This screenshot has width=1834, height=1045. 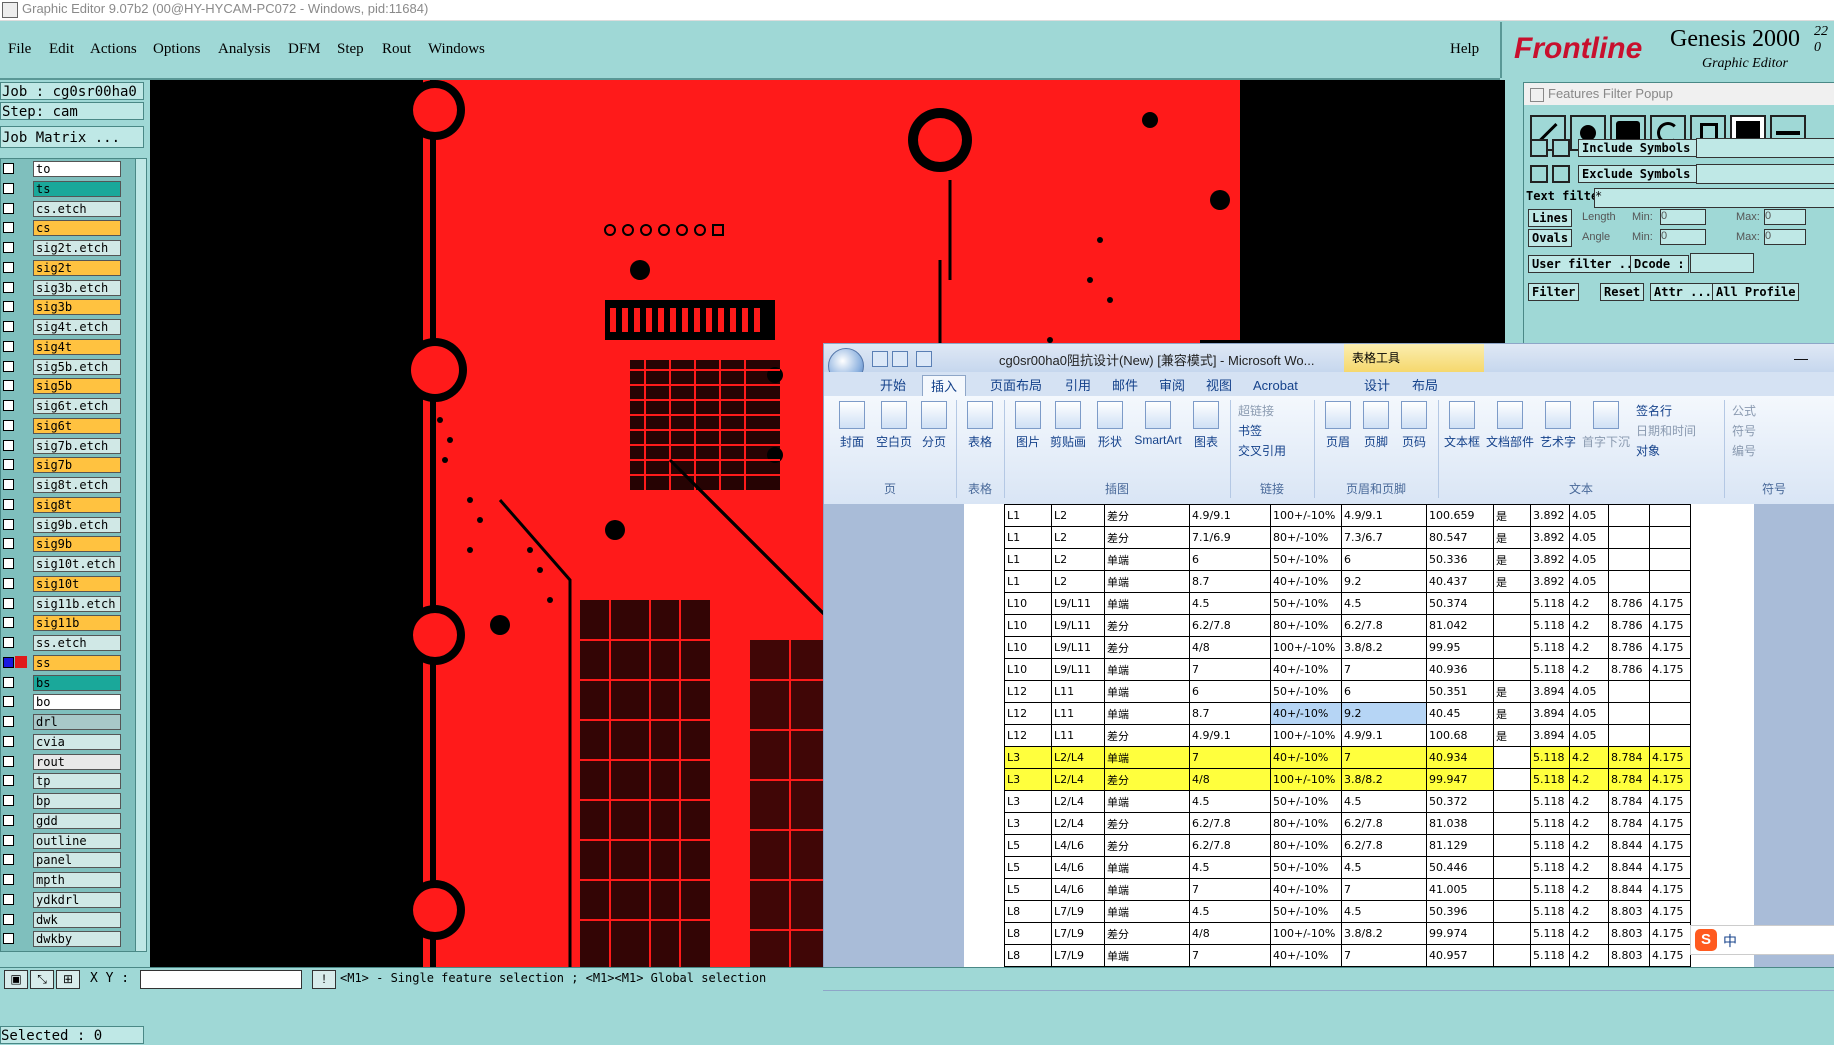 What do you see at coordinates (1462, 425) in the screenshot?
I see `text-box-button: 文本框` at bounding box center [1462, 425].